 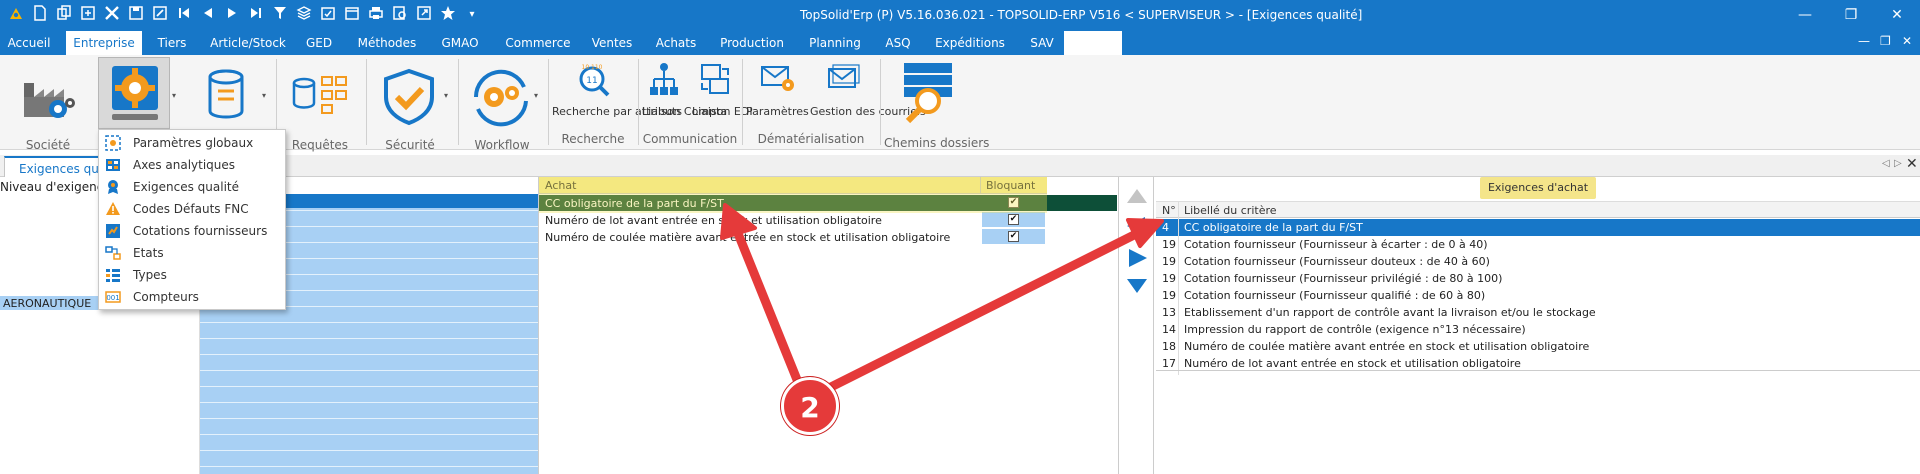 I want to click on filter-icon, so click(x=280, y=15).